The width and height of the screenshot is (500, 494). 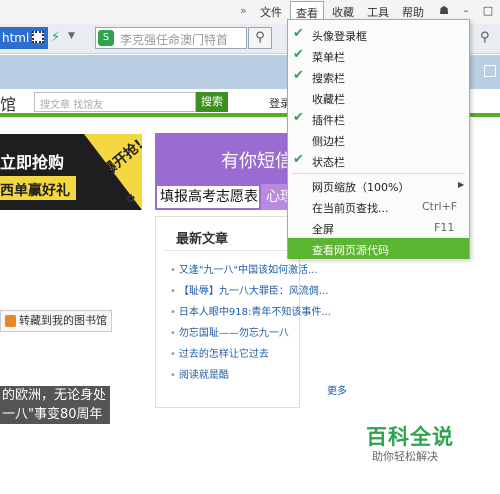 I want to click on menu-item-sidebar: 侧边栏, so click(x=378, y=139).